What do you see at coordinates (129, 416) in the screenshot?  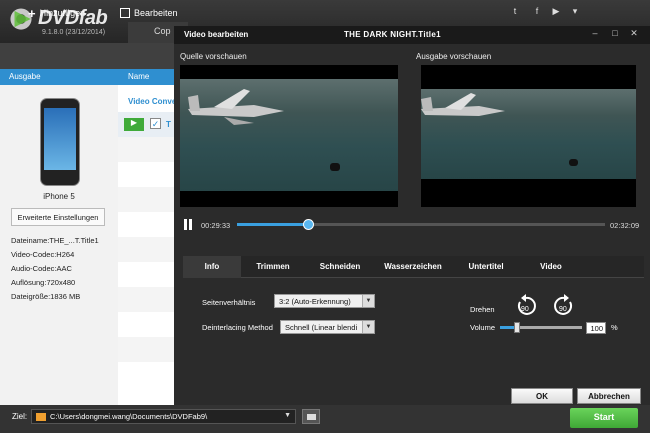 I see `destination-path-value: C:\Users\dongmei.wang\Documents\DVDFab9\` at bounding box center [129, 416].